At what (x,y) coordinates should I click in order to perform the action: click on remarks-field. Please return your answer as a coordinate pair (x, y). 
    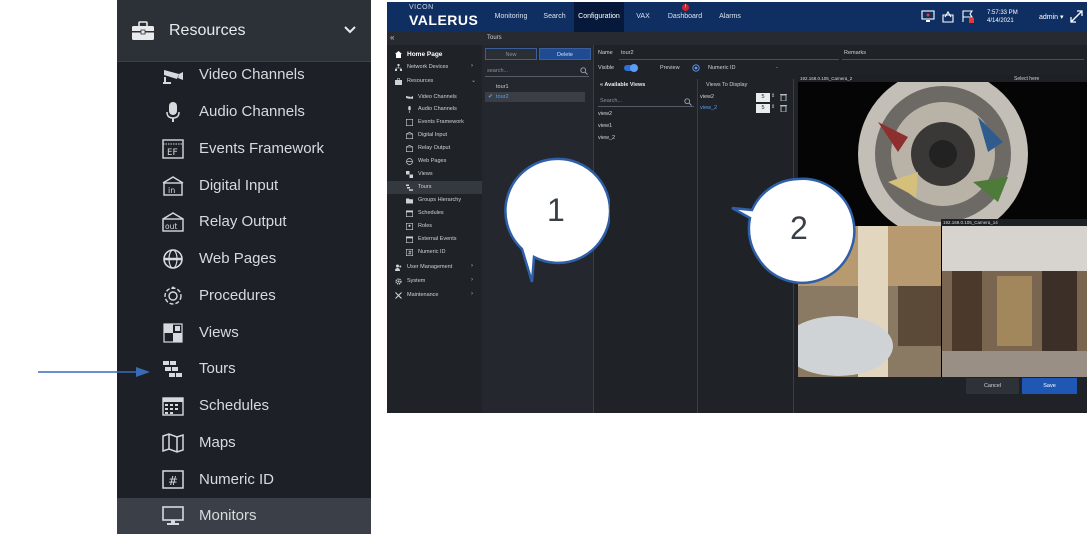
    Looking at the image, I should click on (963, 59).